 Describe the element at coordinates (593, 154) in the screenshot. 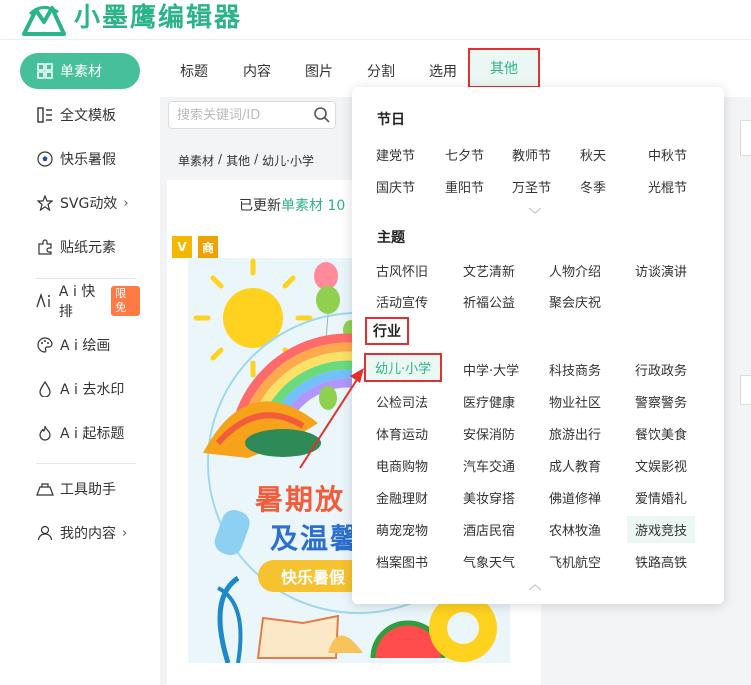

I see `option-item: 秋天` at that location.